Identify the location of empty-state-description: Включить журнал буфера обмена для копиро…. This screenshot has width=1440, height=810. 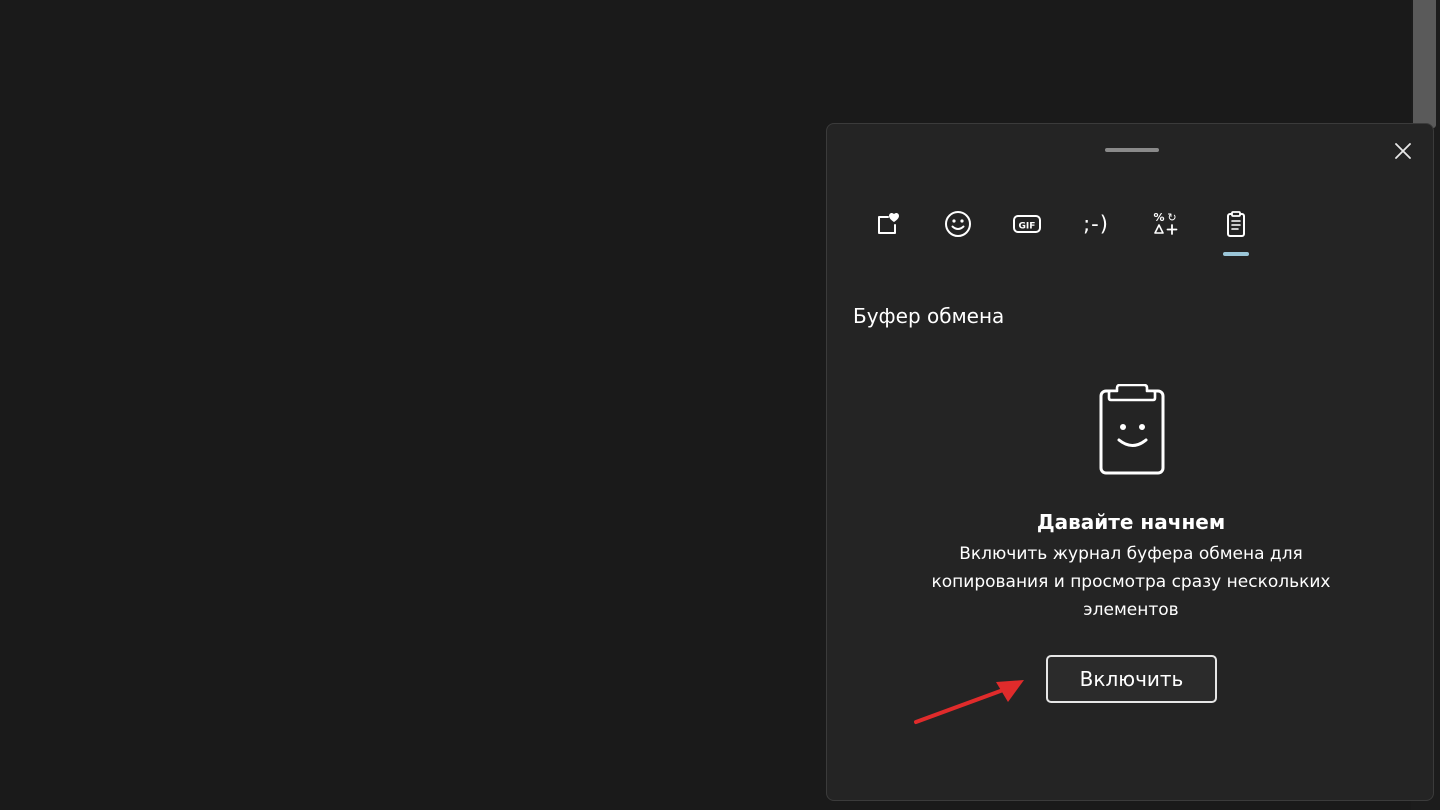
(1131, 582).